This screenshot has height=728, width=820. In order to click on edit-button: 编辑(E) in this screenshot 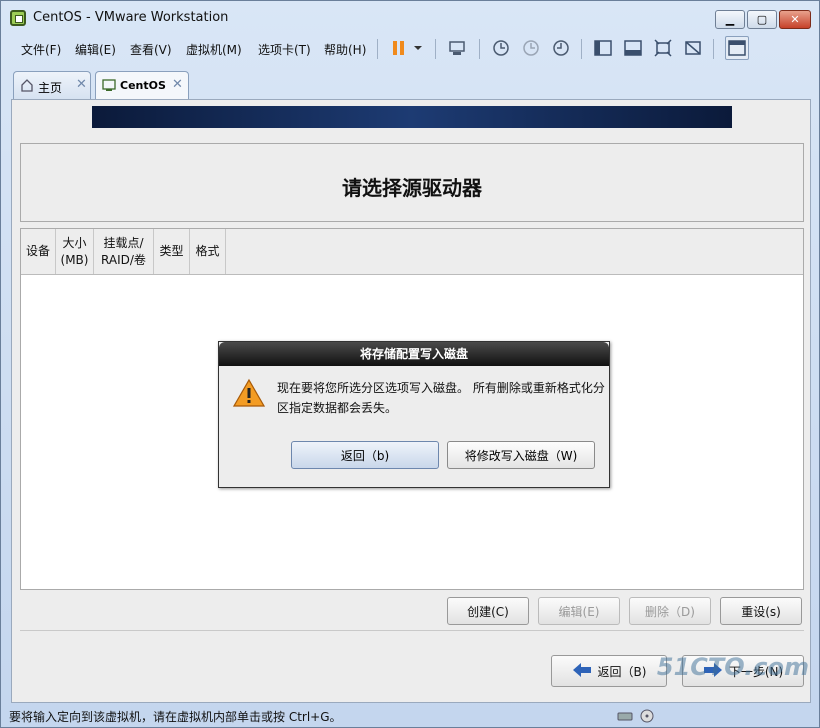, I will do `click(579, 611)`.